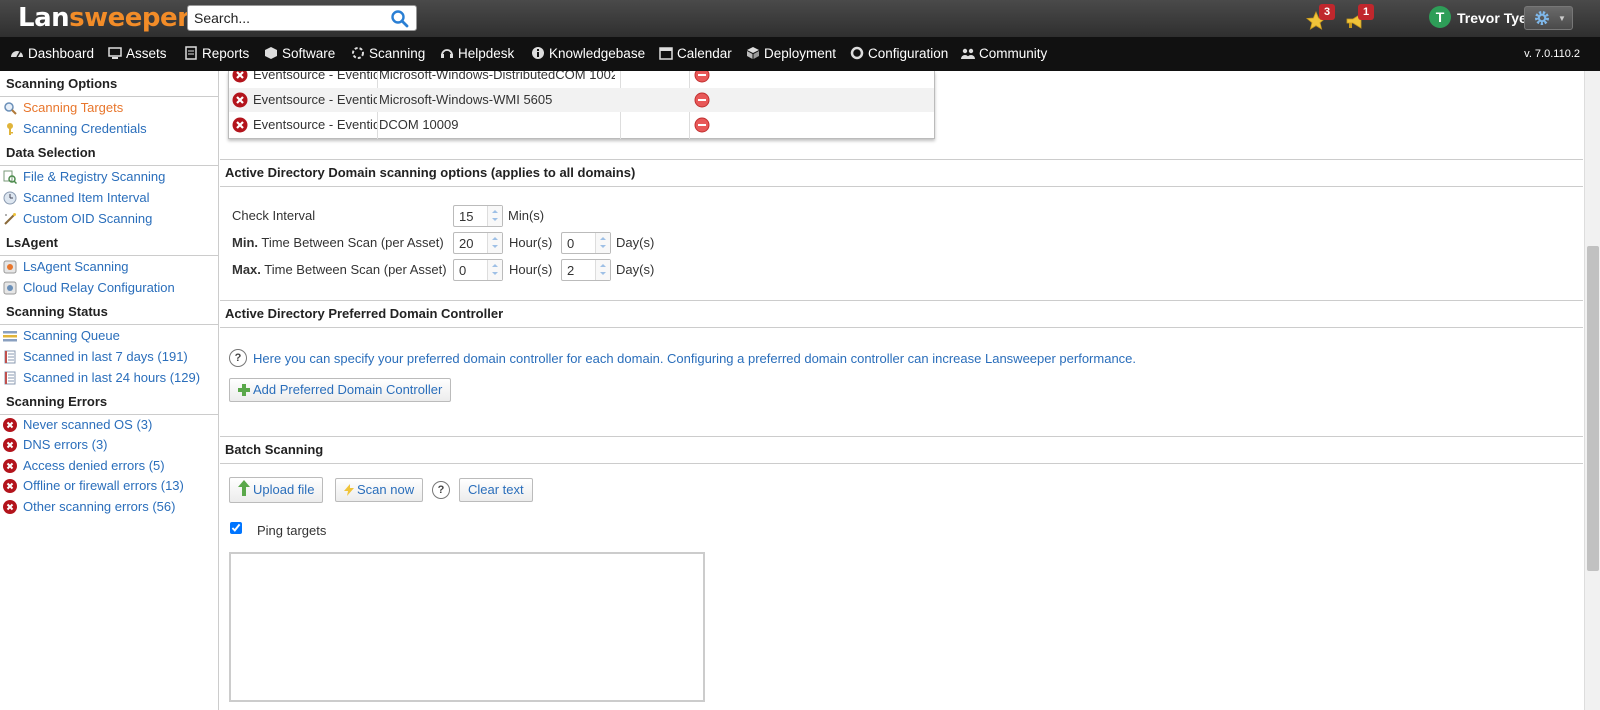  I want to click on avatar: T, so click(1440, 17).